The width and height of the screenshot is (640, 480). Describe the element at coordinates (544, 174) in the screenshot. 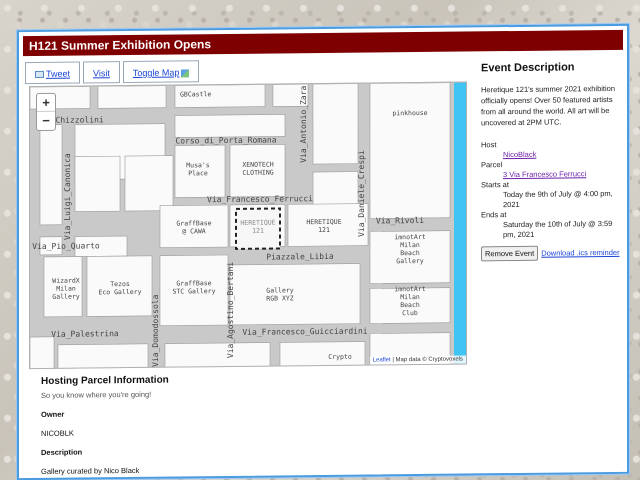

I see `parcel-link: 3 Via Francesco Ferrucci` at that location.